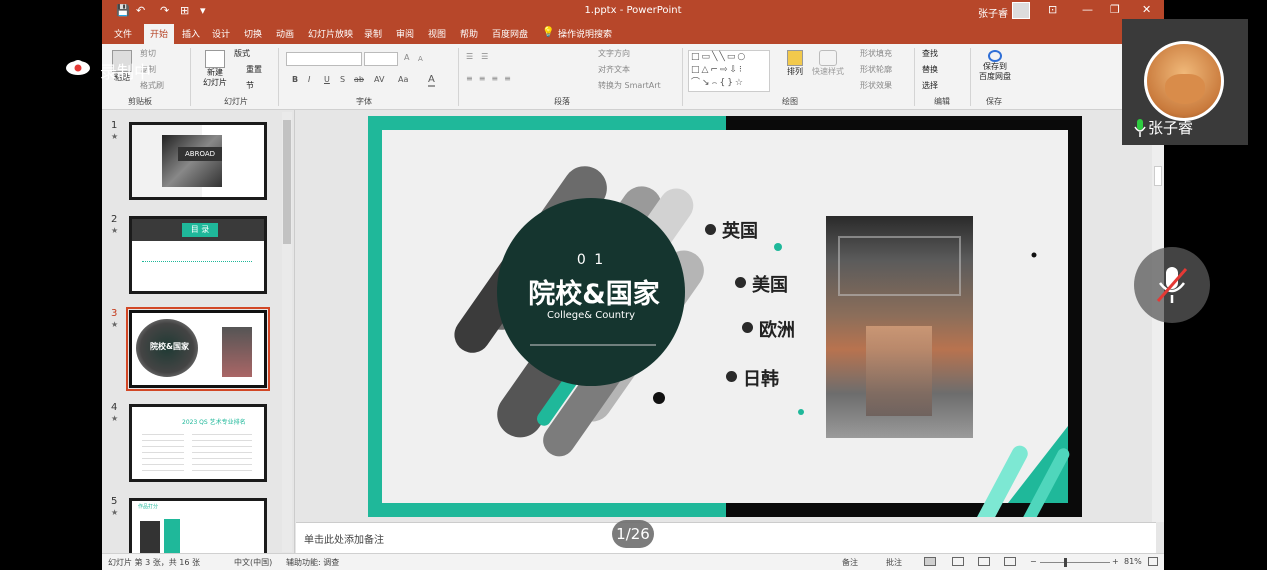  I want to click on notes-pane: 单击此处添加备注, so click(726, 537).